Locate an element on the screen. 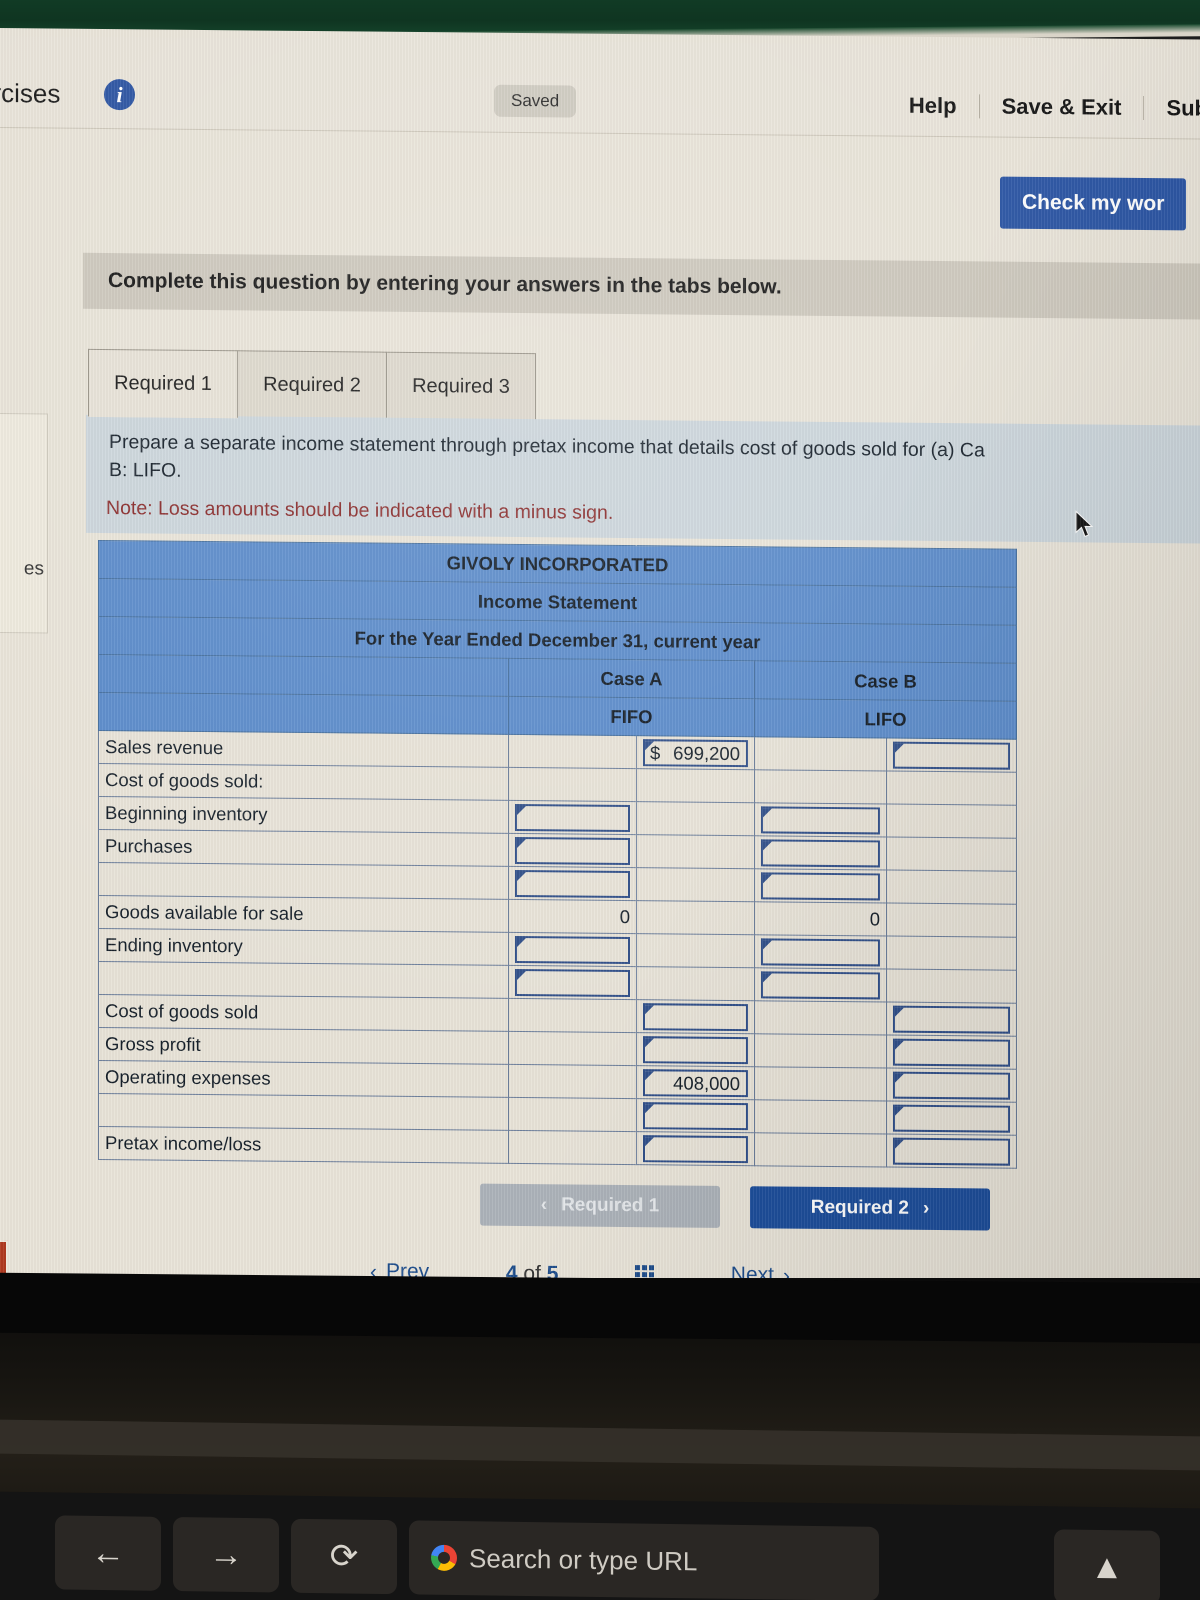  desk-shadow is located at coordinates (600, 1308).